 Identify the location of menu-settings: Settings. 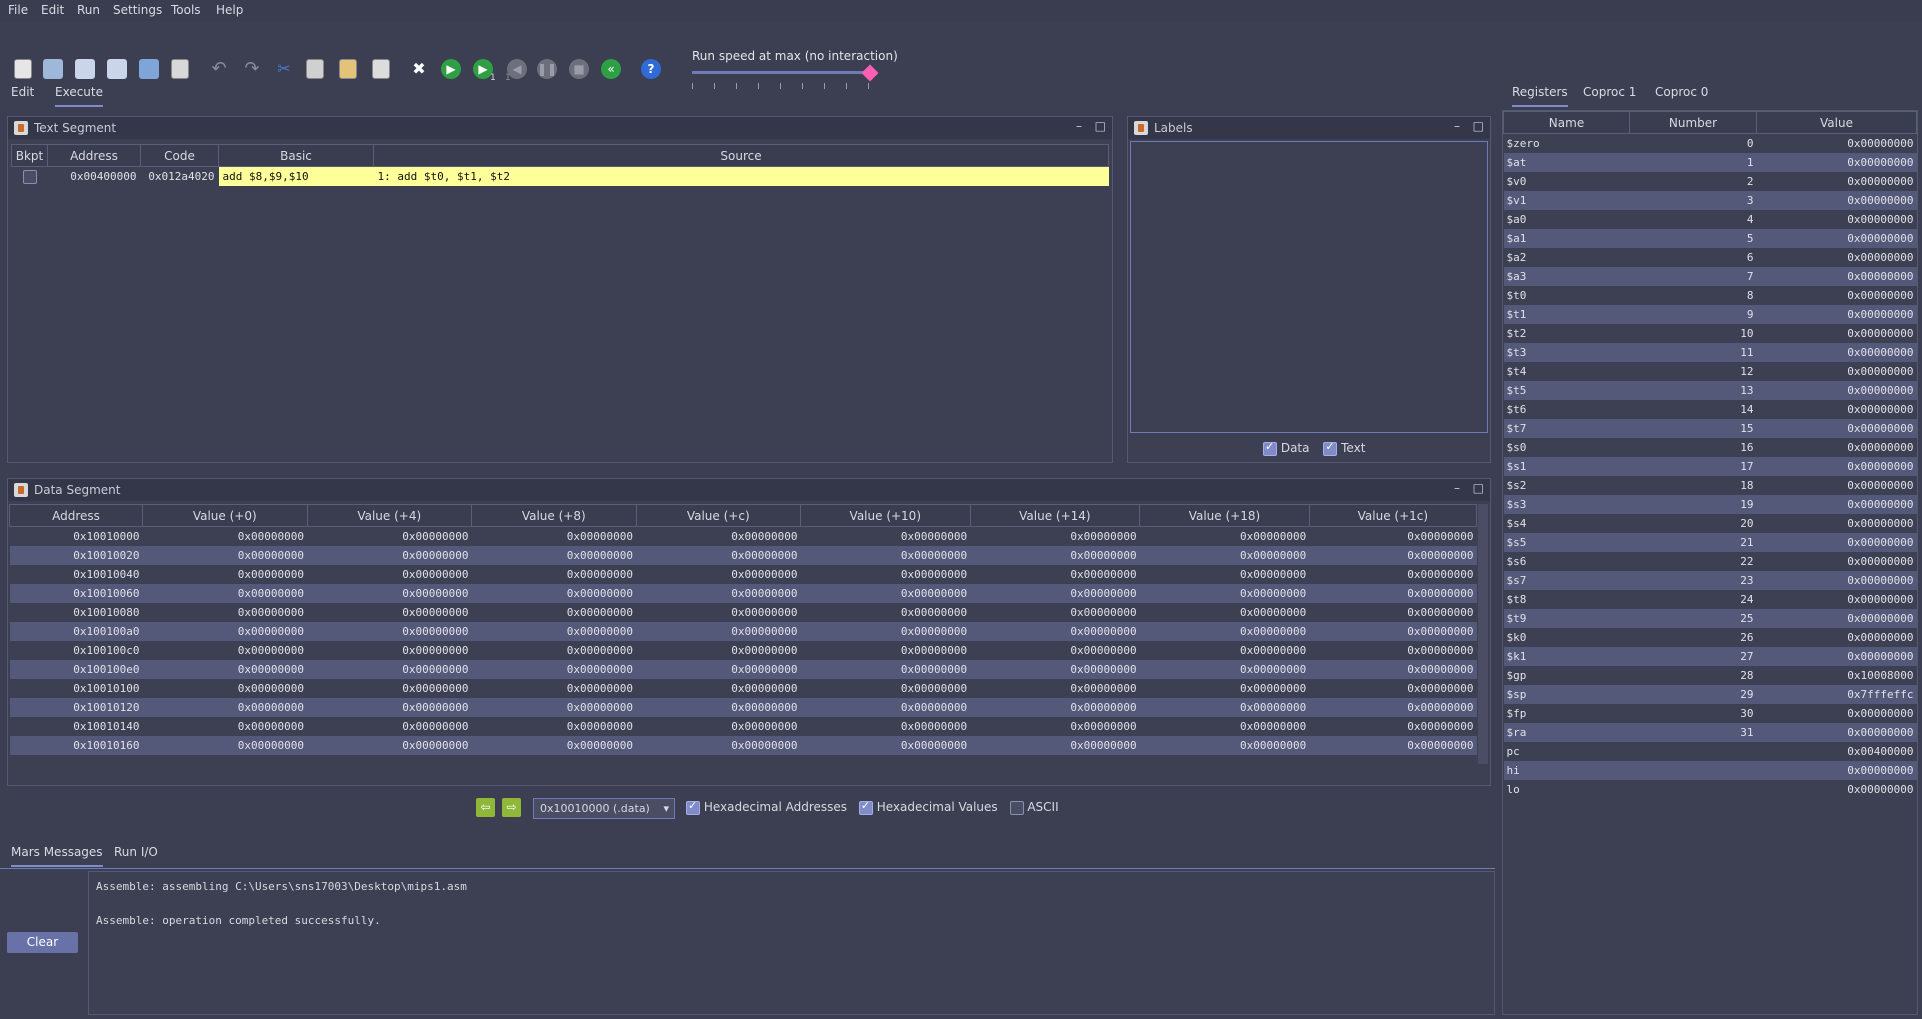
(137, 10).